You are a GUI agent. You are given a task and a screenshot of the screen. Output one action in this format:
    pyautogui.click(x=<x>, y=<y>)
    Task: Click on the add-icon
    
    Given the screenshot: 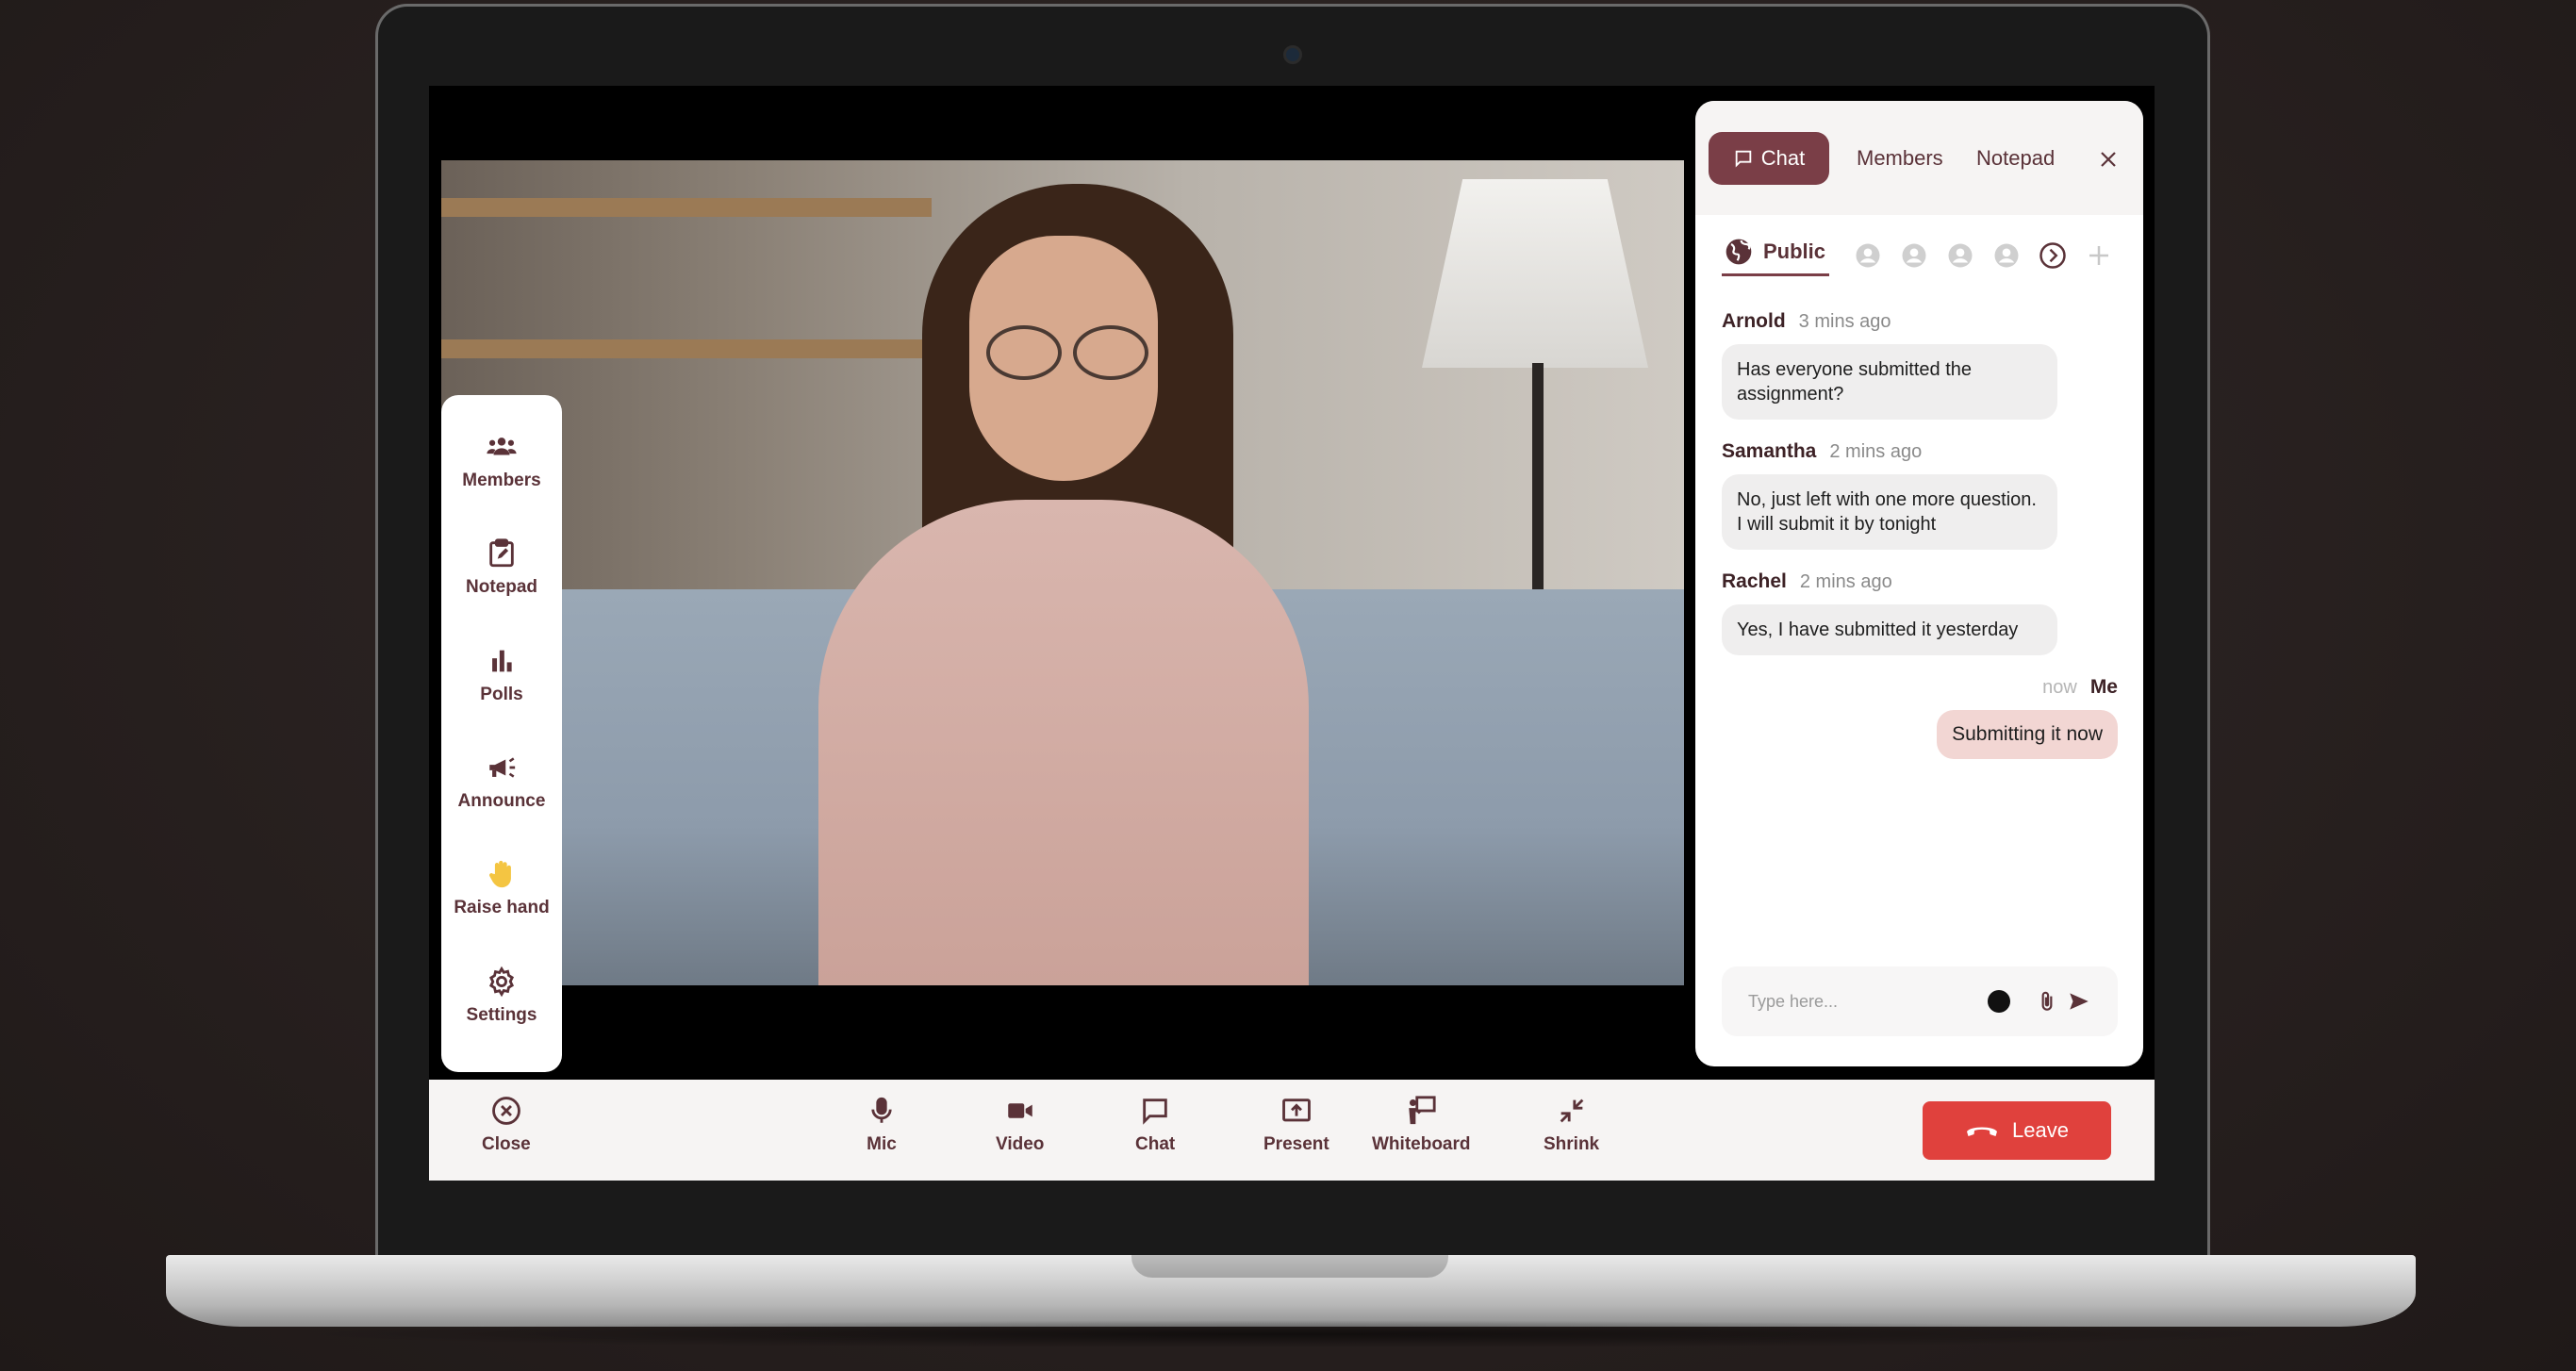 What is the action you would take?
    pyautogui.click(x=2099, y=255)
    